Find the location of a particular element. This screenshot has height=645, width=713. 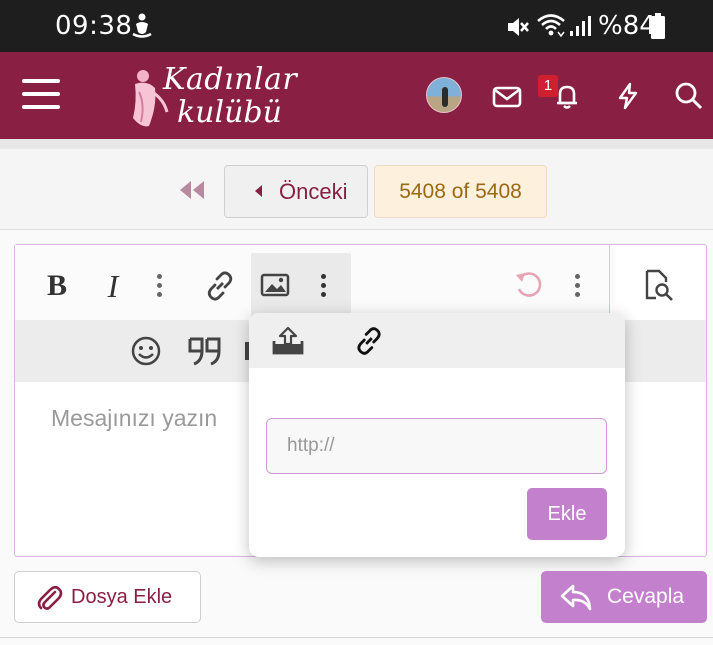

search-icon is located at coordinates (689, 96).